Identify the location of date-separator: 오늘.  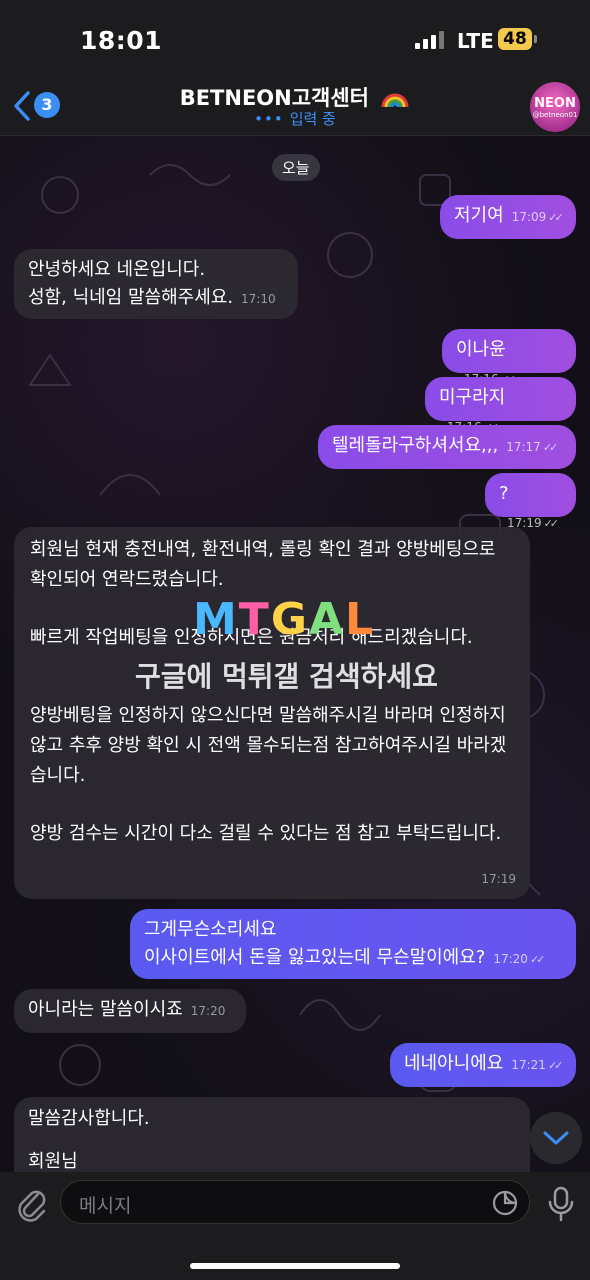
(296, 167).